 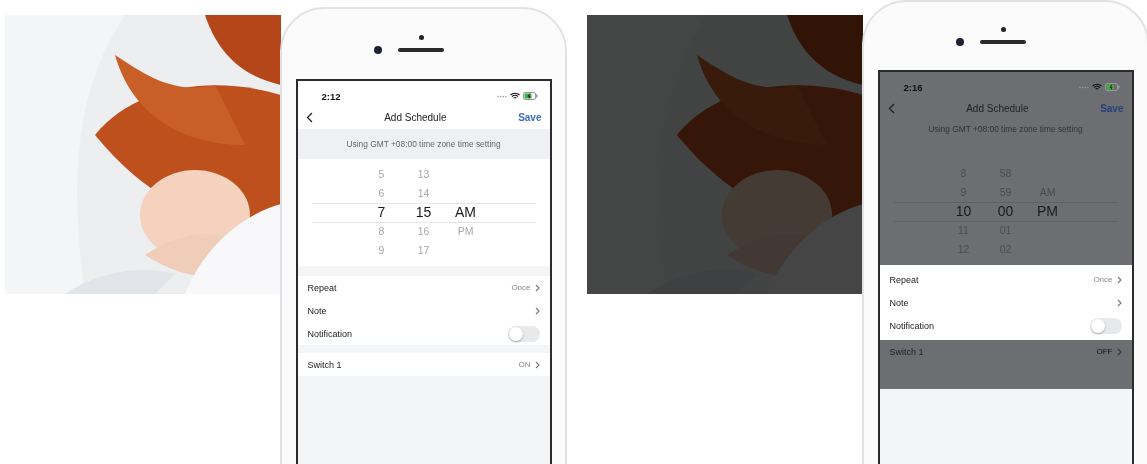 I want to click on time-zone-note: Using GMT +08:00 time zone time setting, so click(x=423, y=144).